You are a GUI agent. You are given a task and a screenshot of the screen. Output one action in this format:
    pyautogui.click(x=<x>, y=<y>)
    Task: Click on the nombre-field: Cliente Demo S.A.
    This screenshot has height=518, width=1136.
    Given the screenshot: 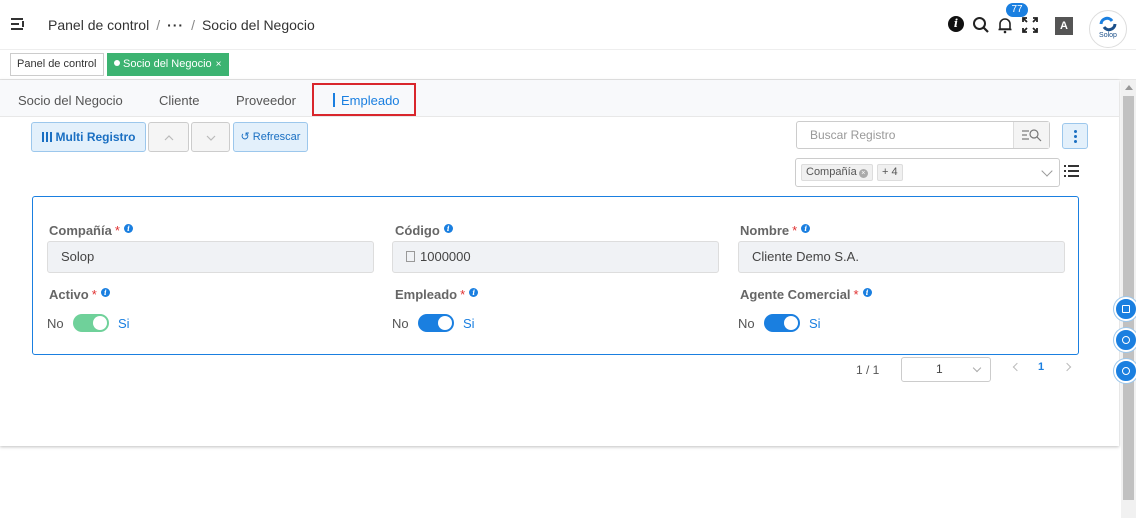 What is the action you would take?
    pyautogui.click(x=901, y=257)
    